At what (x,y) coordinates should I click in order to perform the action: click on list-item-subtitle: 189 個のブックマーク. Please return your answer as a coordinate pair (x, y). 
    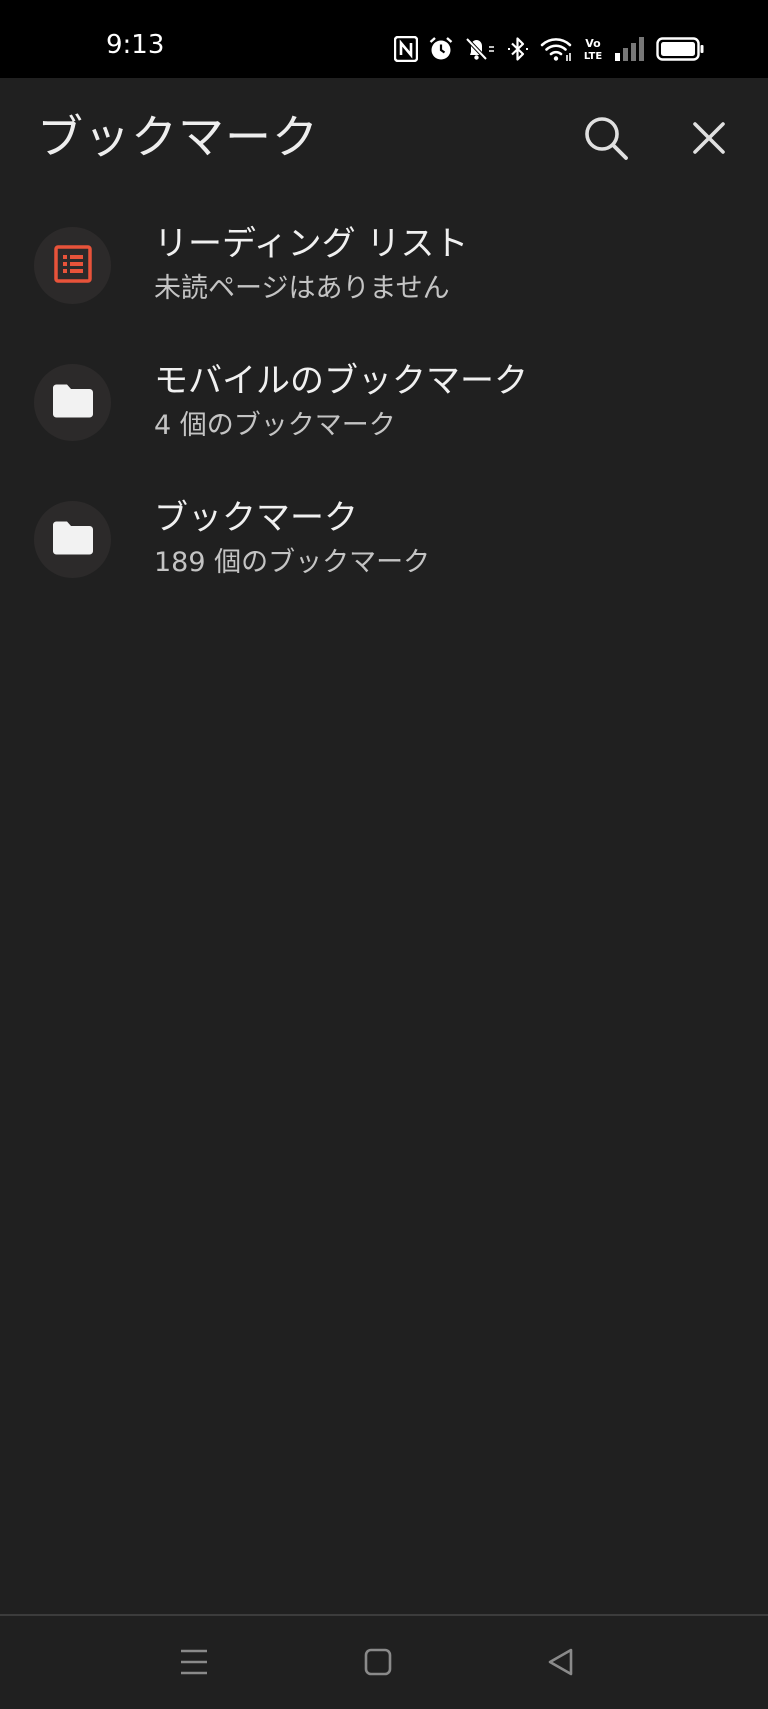
    Looking at the image, I should click on (292, 562).